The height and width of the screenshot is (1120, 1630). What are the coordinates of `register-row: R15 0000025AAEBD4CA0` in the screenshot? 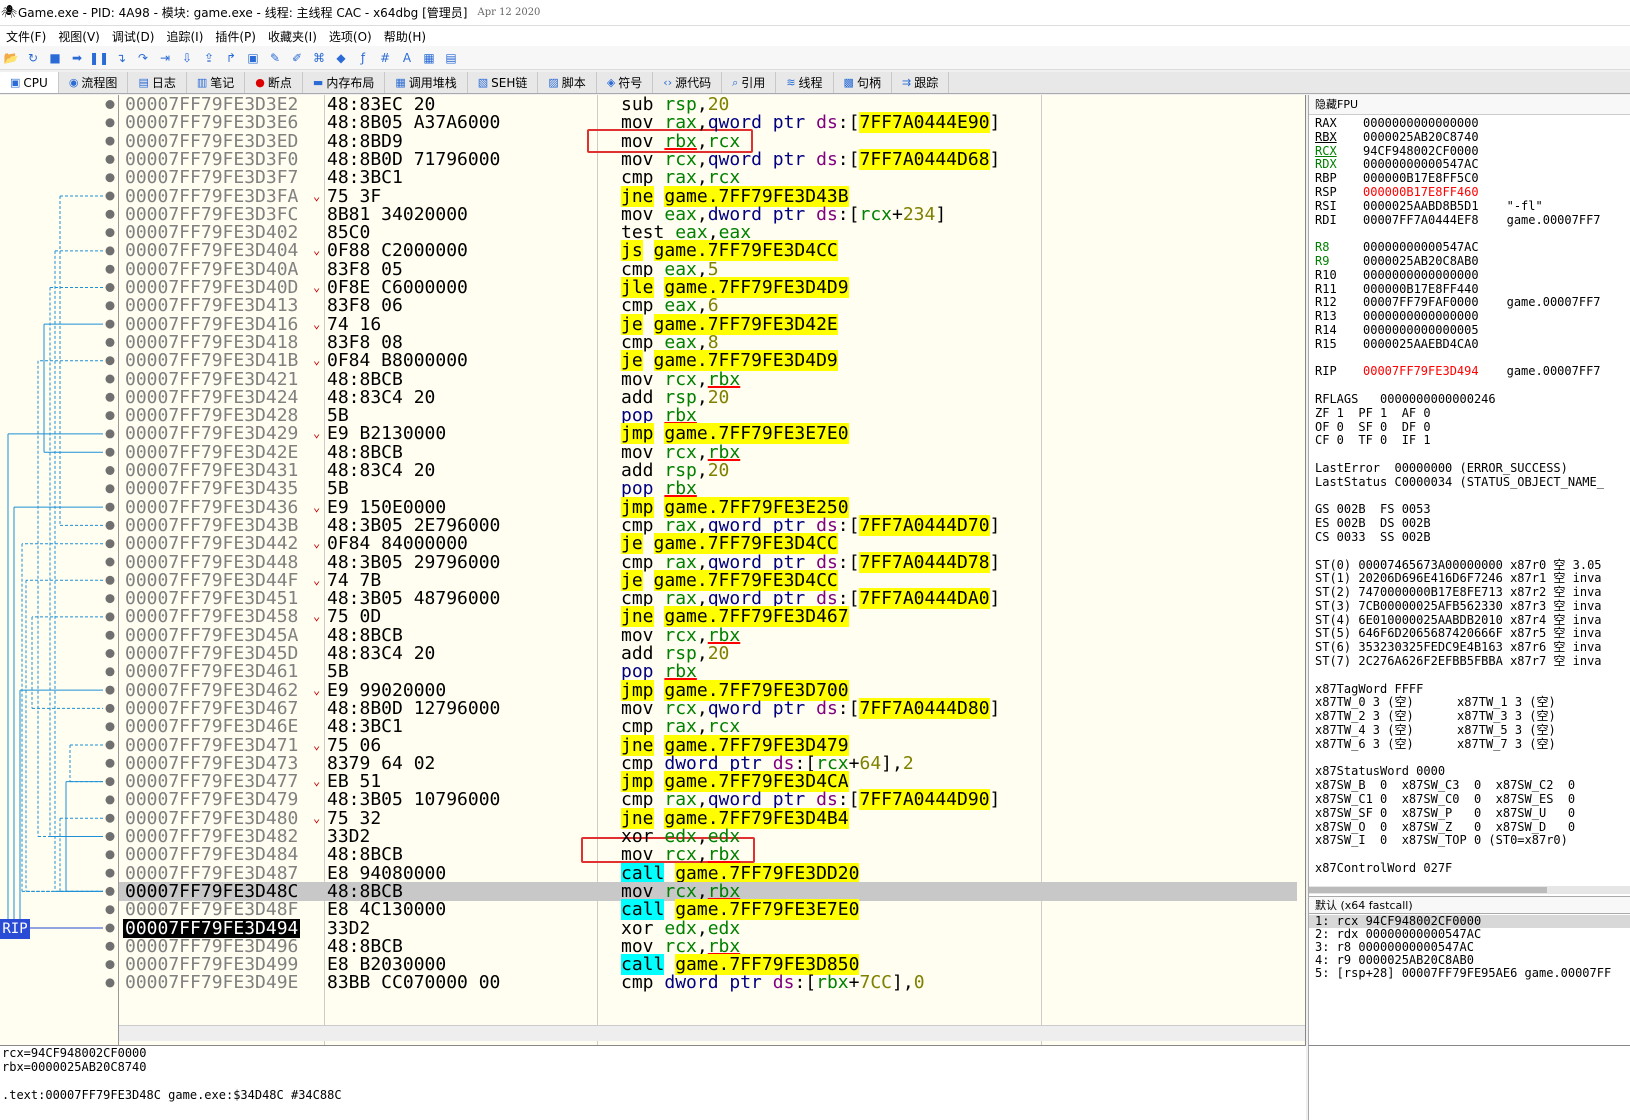 It's located at (1472, 344).